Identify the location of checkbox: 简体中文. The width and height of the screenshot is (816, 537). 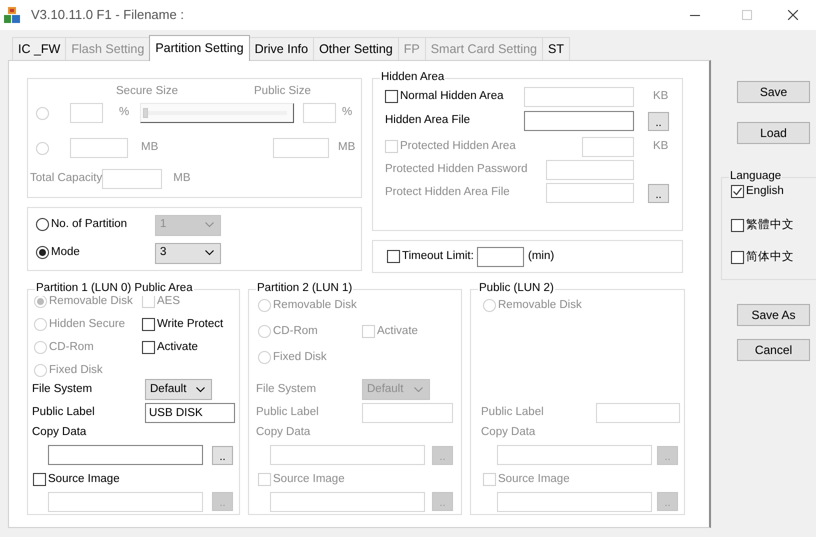
(762, 258).